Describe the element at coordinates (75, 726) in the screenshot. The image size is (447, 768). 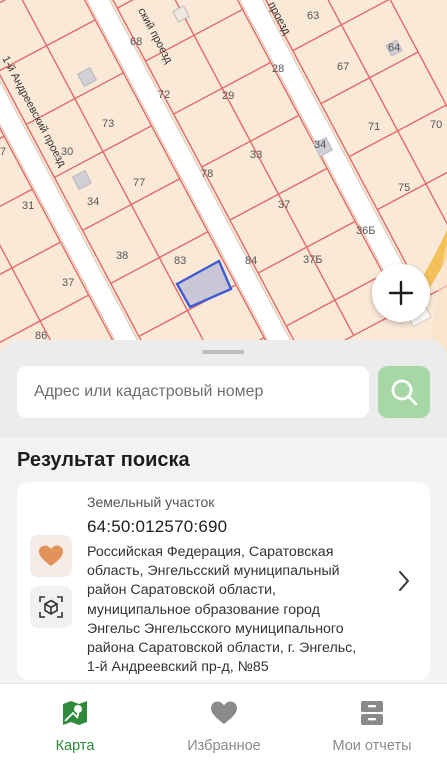
I see `tab-map: Карта` at that location.